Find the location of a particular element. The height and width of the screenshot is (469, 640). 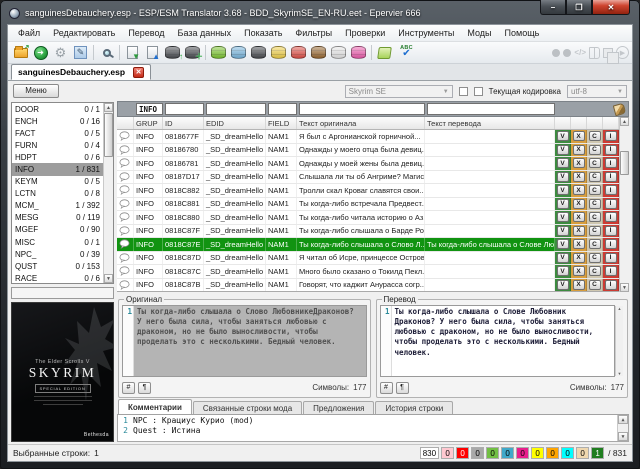

edit-options-button: ✎ is located at coordinates (80, 53).